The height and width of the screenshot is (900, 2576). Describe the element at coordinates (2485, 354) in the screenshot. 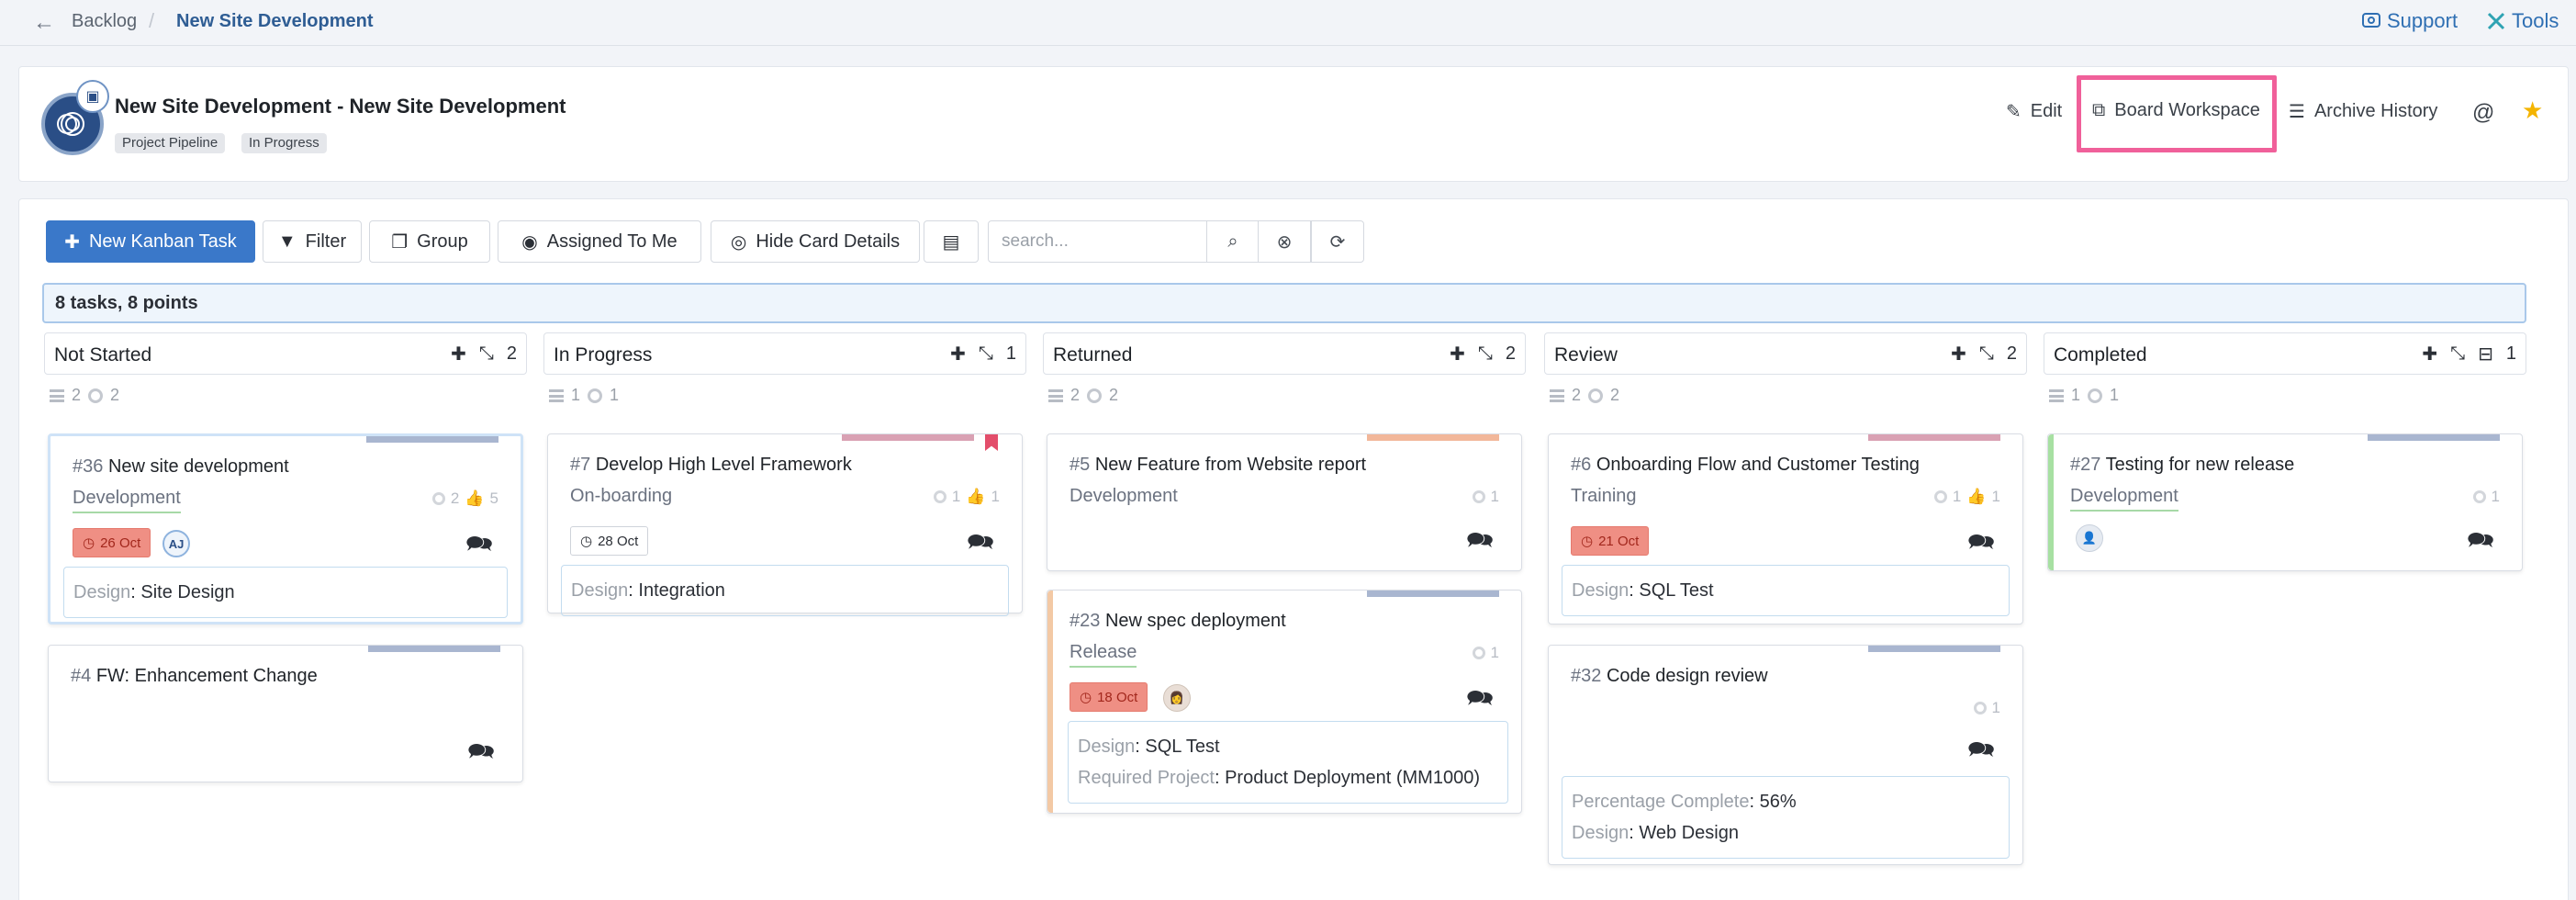

I see `archive-icon: ⊟` at that location.